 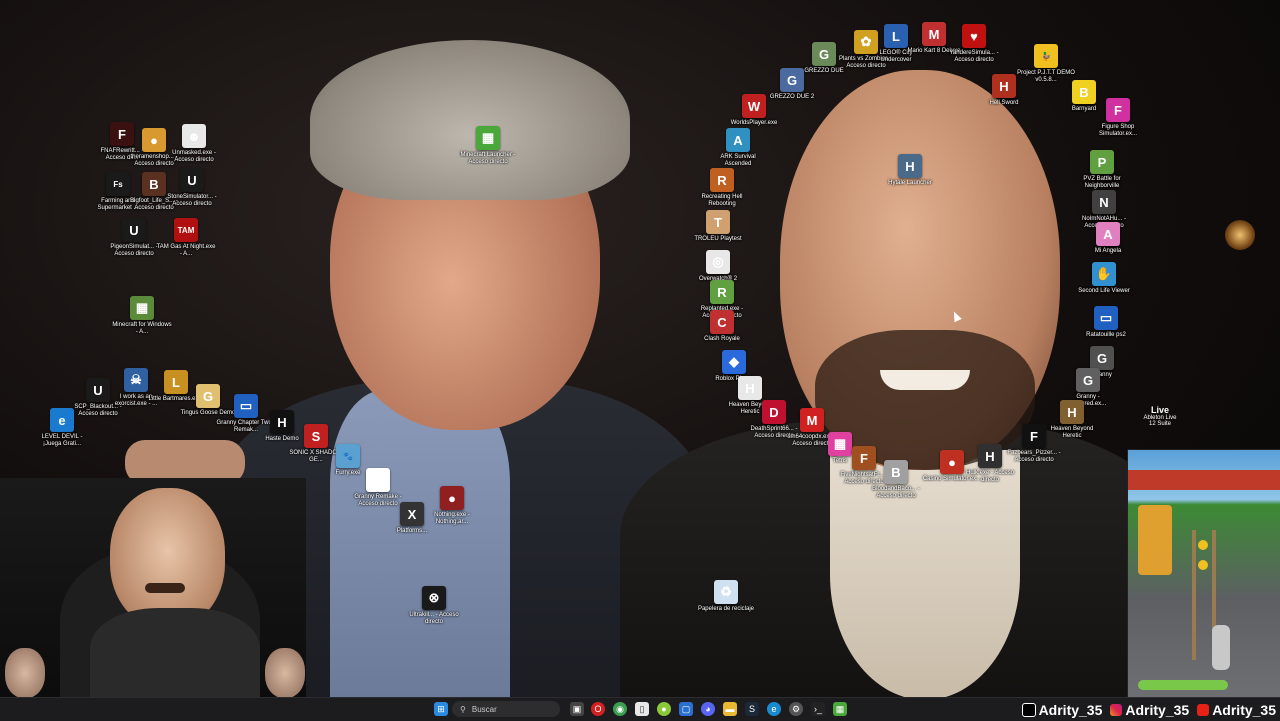 I want to click on desktop-shortcut: A Mi Angela, so click(x=1108, y=238).